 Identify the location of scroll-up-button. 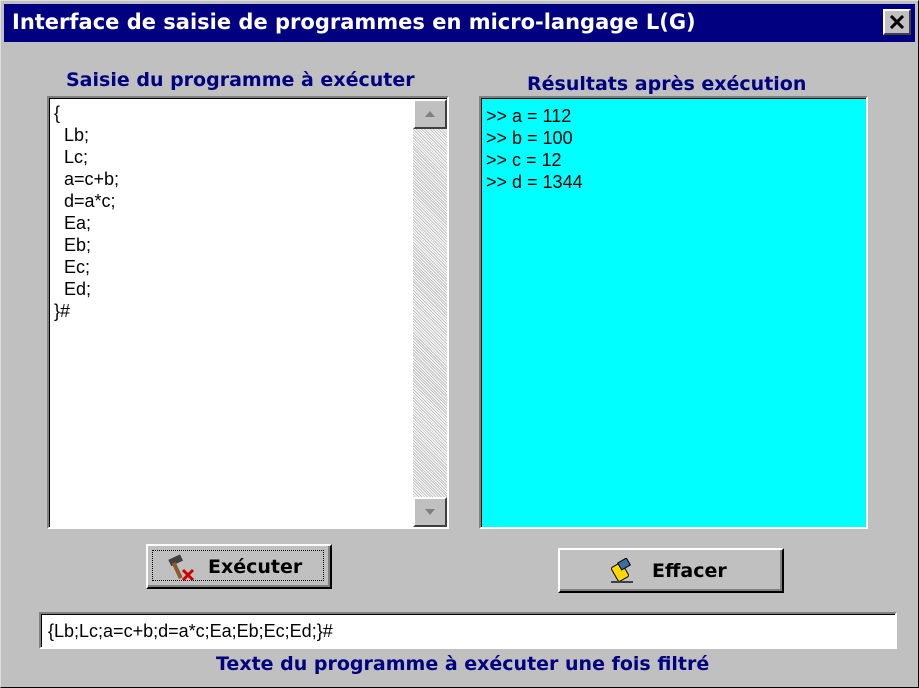
(430, 114).